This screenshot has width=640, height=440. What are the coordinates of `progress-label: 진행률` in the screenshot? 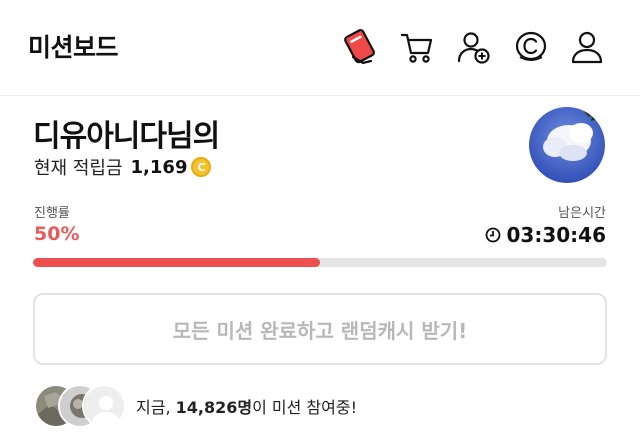 It's located at (52, 213).